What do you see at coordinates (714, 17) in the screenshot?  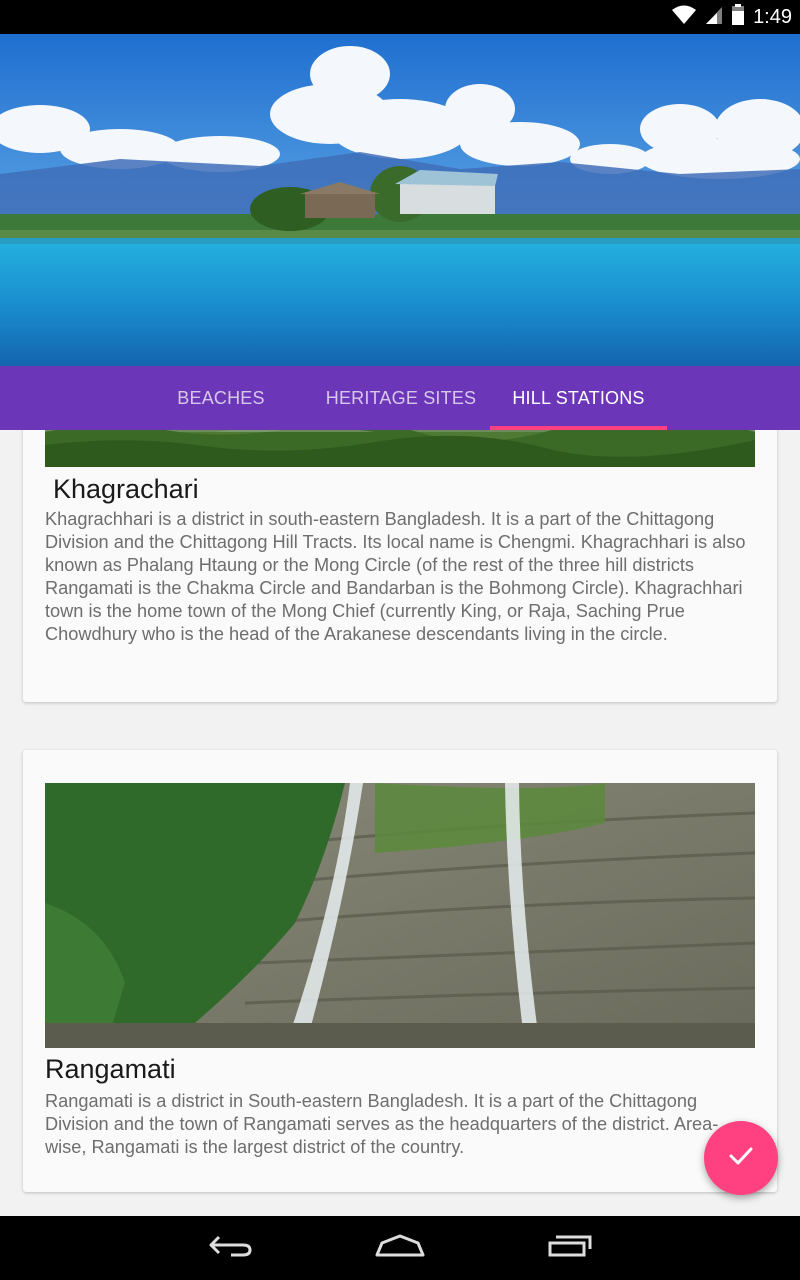 I see `signal-icon` at bounding box center [714, 17].